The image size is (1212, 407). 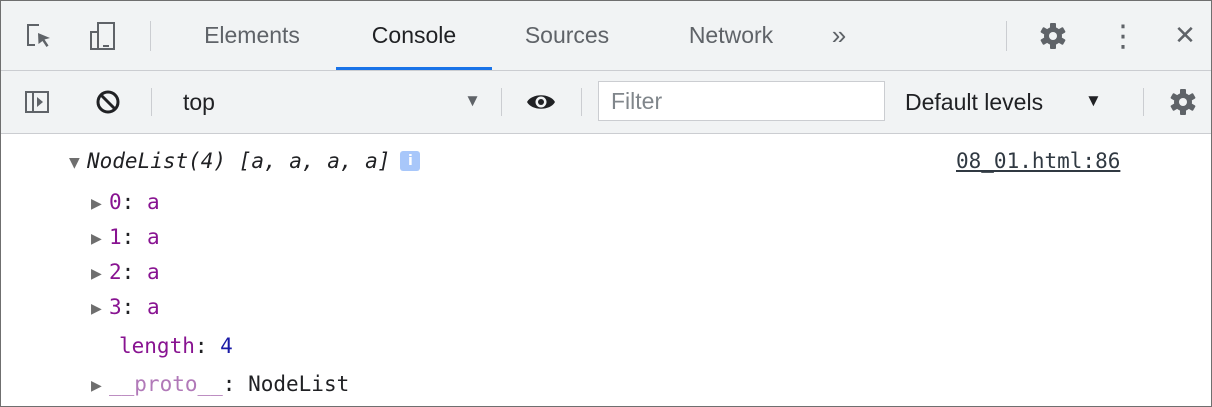 I want to click on tab-sources: Sources, so click(x=567, y=35).